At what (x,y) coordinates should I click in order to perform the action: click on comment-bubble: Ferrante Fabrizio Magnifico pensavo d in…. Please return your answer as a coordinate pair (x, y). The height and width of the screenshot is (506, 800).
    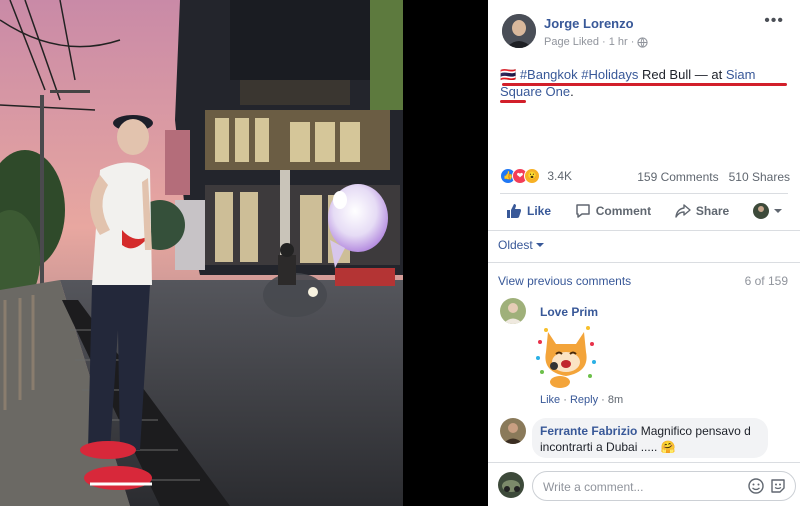
    Looking at the image, I should click on (650, 438).